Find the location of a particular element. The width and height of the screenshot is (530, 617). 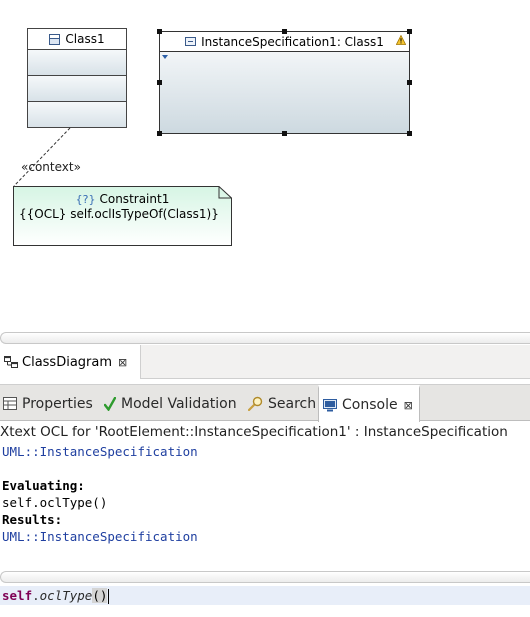

console-line: Results: is located at coordinates (32, 519).